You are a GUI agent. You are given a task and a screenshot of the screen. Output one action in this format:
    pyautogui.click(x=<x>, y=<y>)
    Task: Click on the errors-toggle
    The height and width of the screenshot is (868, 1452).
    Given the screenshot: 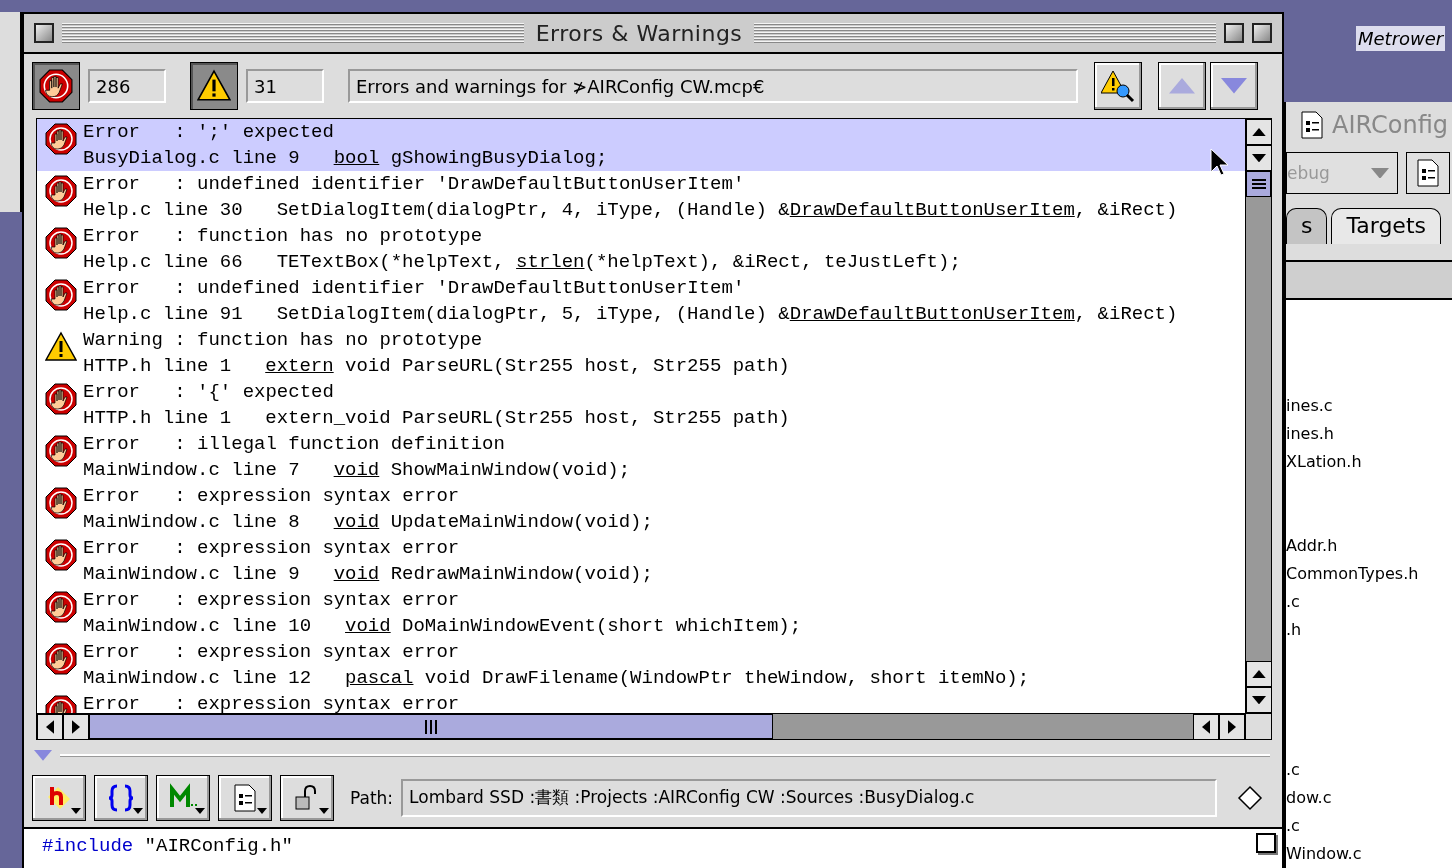 What is the action you would take?
    pyautogui.click(x=56, y=86)
    